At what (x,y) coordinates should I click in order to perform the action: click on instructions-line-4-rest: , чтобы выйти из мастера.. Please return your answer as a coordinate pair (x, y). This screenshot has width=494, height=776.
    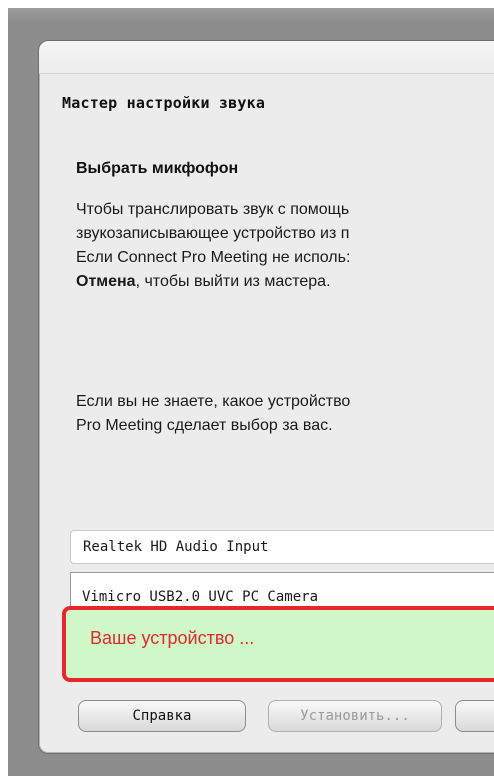
    Looking at the image, I should click on (233, 281).